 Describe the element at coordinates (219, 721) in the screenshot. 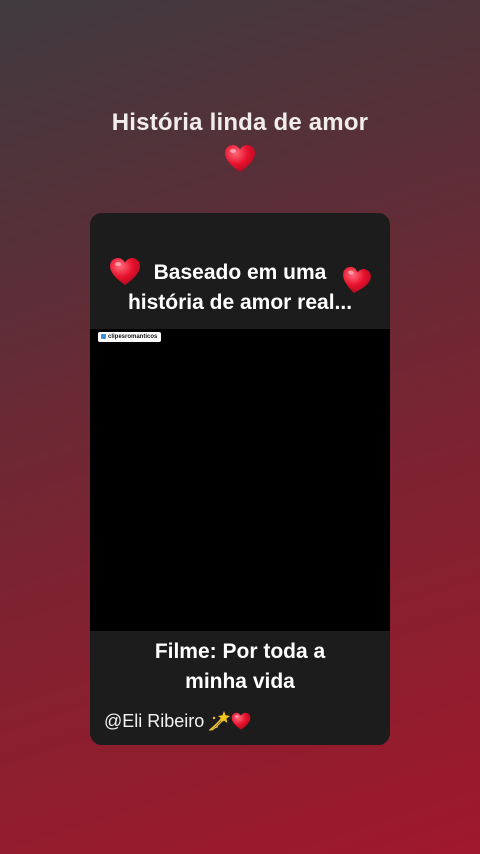

I see `dizzy-sparkle-icon` at that location.